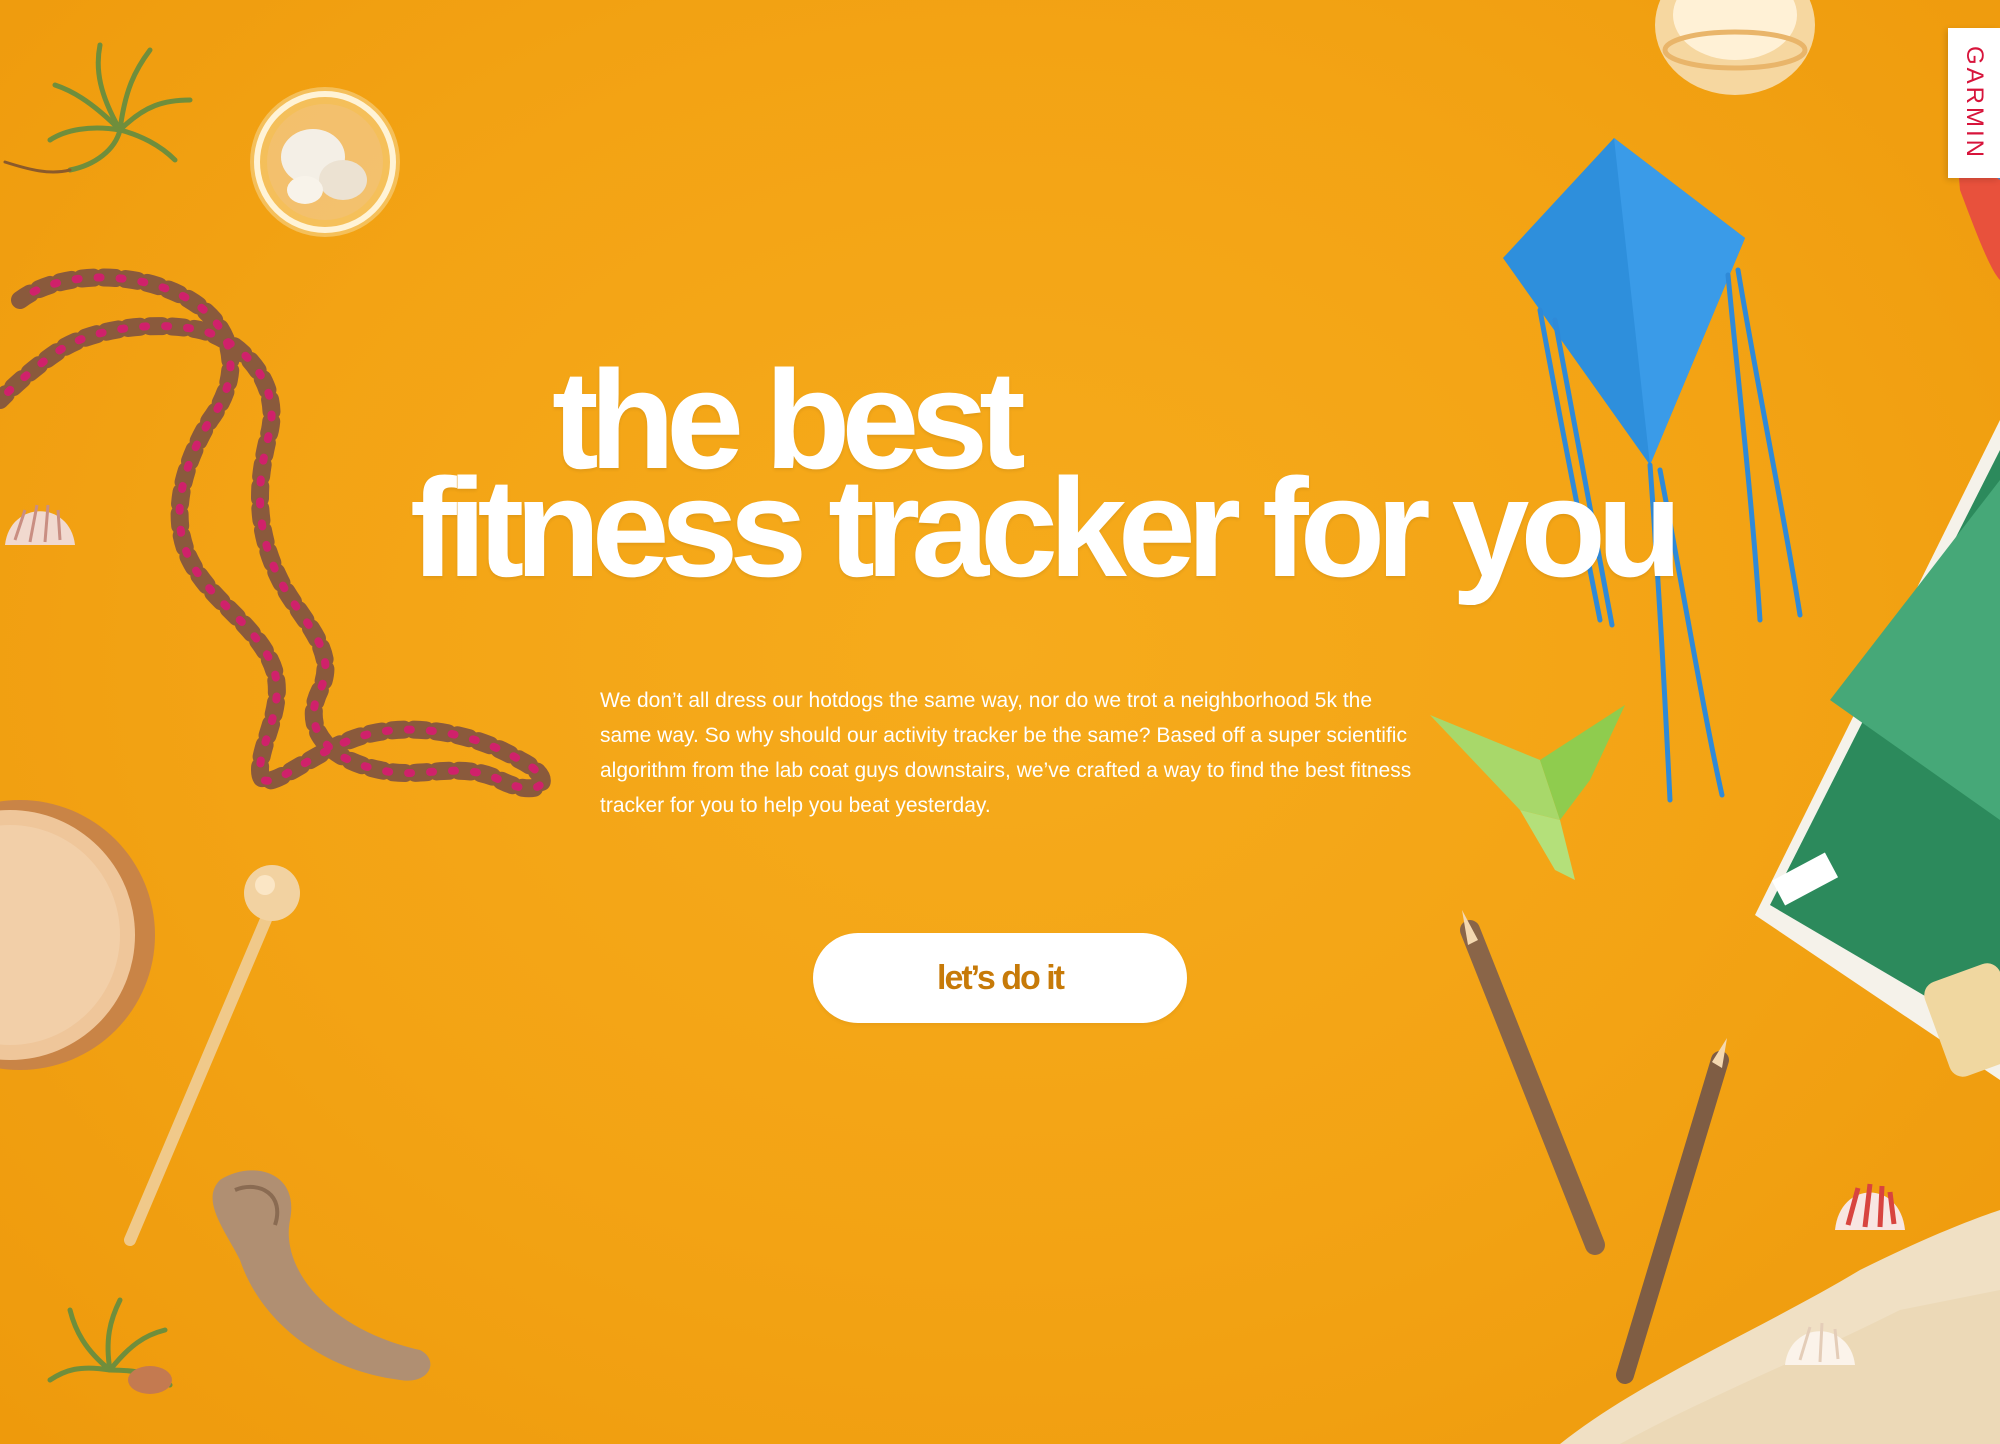  Describe the element at coordinates (321, 1275) in the screenshot. I see `driftwood-icon` at that location.